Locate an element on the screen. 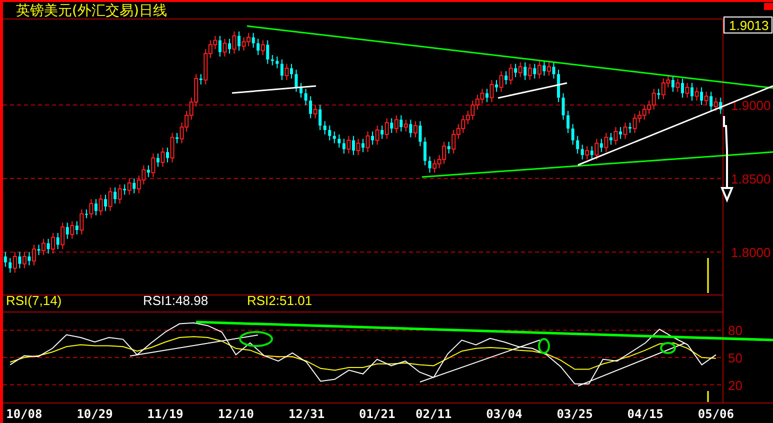 This screenshot has width=773, height=423. chart-title: 英镑美元(外汇交易)日线 is located at coordinates (91, 11).